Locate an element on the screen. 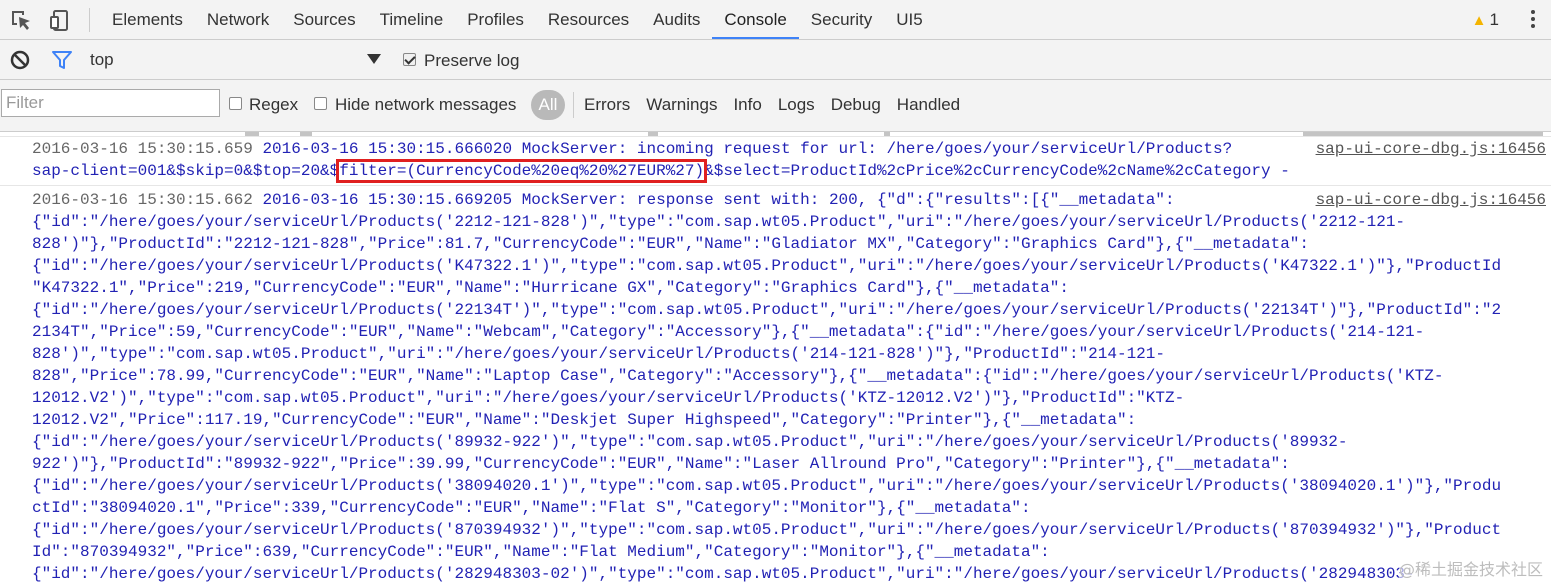 The height and width of the screenshot is (586, 1551). level-separator is located at coordinates (573, 105).